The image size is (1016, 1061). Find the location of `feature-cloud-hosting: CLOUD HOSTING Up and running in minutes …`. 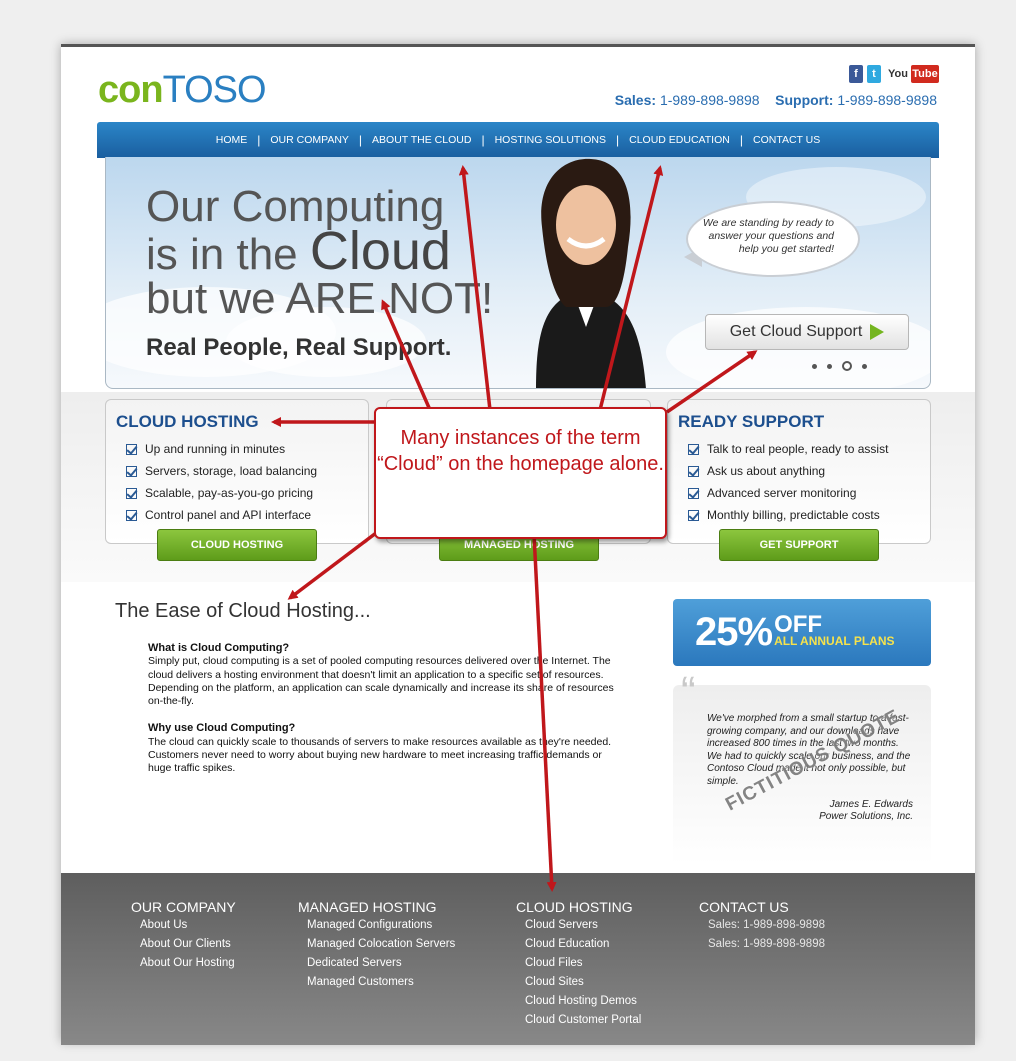

feature-cloud-hosting: CLOUD HOSTING Up and running in minutes … is located at coordinates (237, 471).